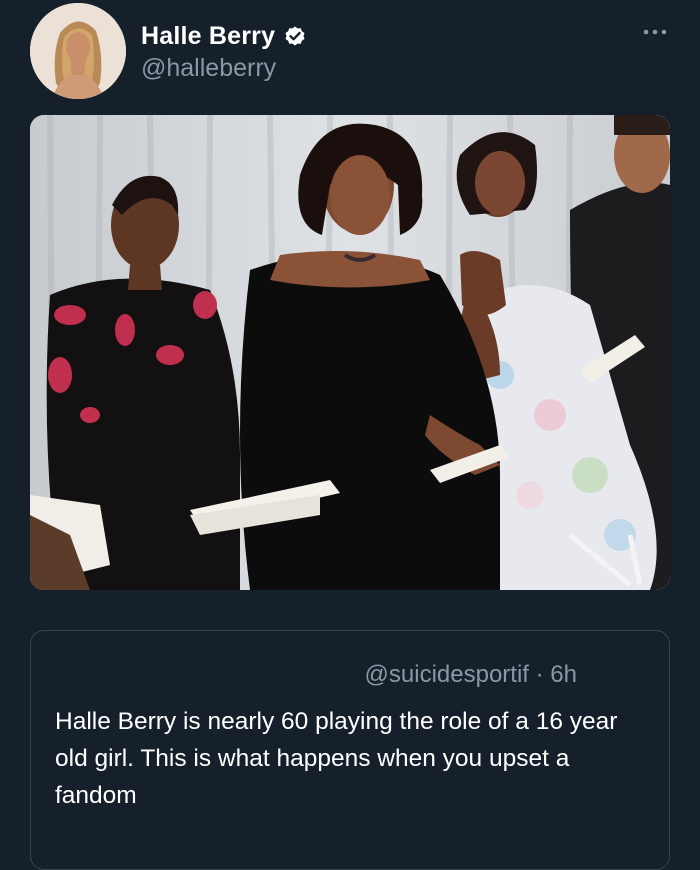 This screenshot has width=700, height=870. I want to click on more-horizontal-icon, so click(655, 32).